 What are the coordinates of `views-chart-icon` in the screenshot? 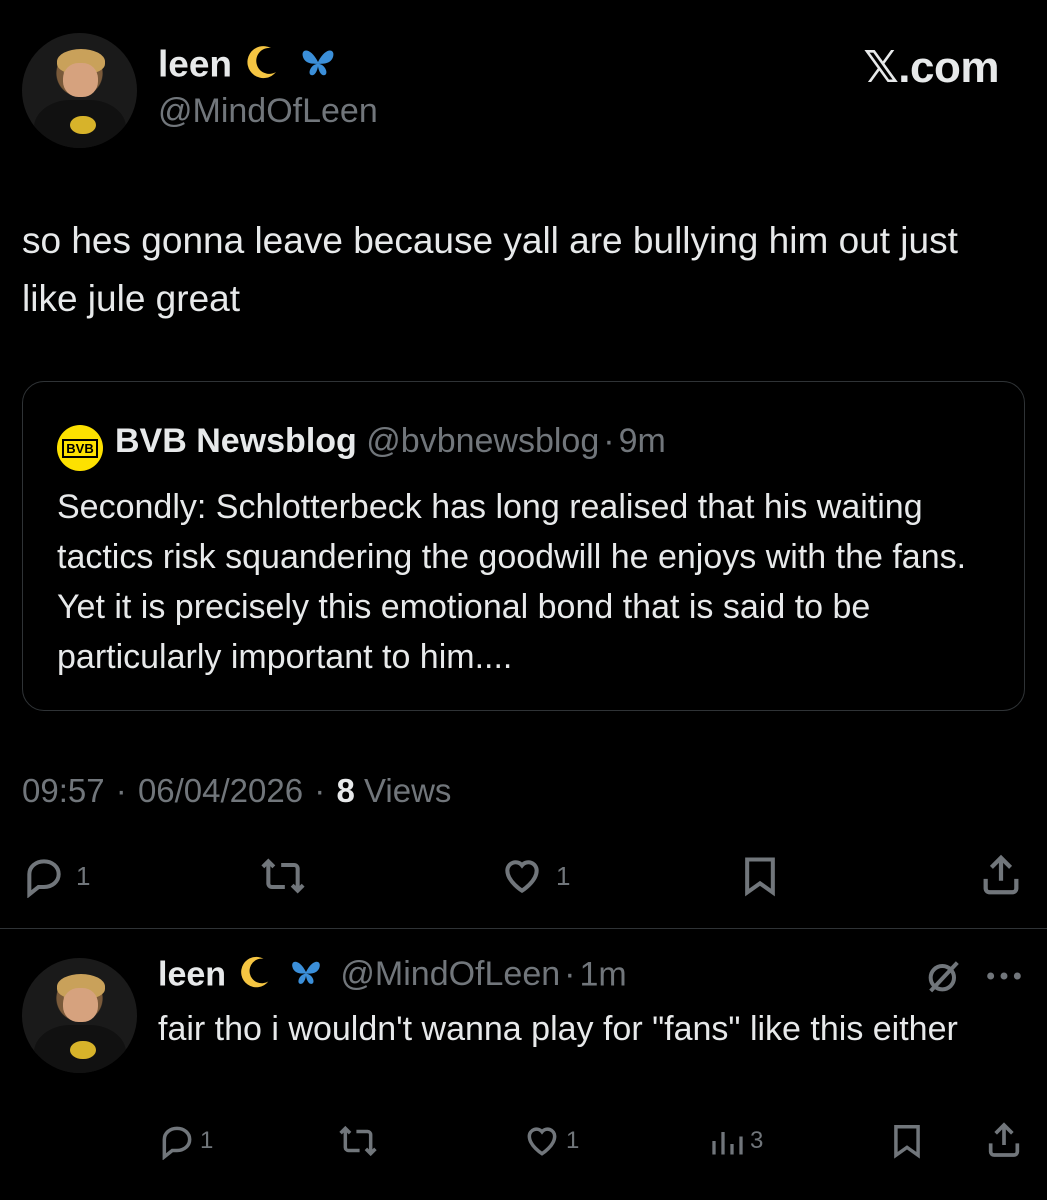 It's located at (727, 1143).